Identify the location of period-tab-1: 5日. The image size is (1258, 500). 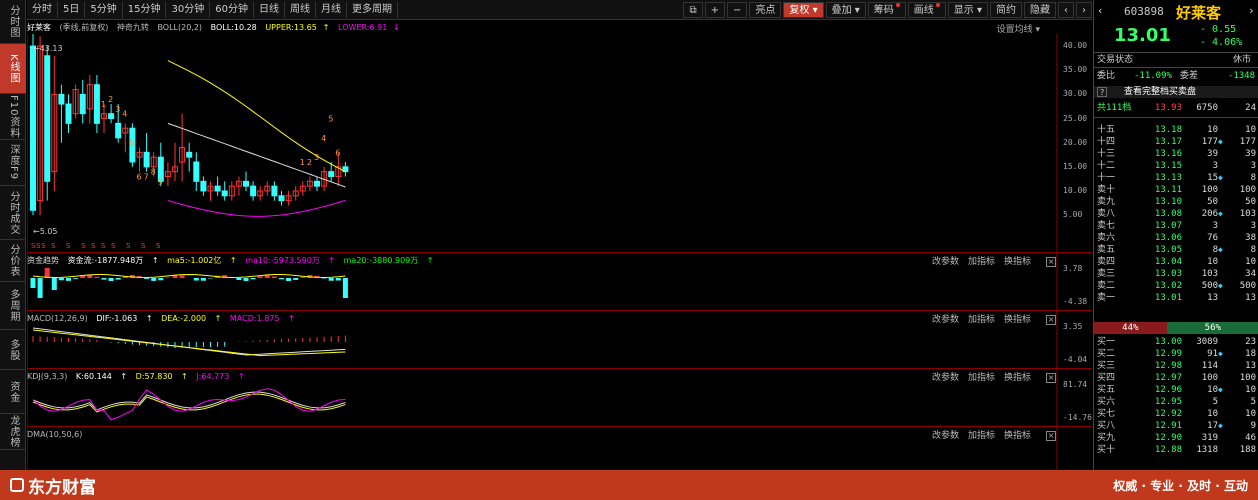
(72, 9).